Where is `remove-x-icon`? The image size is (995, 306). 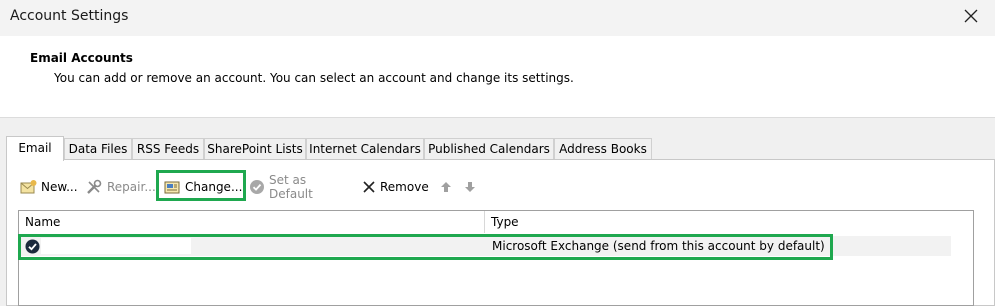
remove-x-icon is located at coordinates (369, 187).